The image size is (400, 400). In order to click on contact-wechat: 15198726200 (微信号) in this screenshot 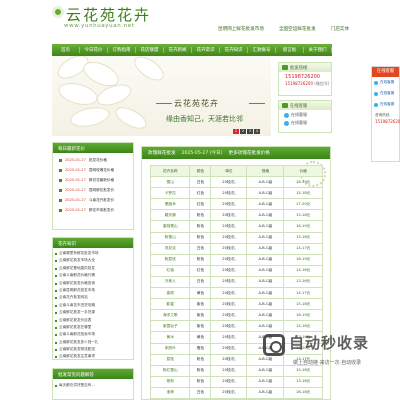, I will do `click(305, 83)`.